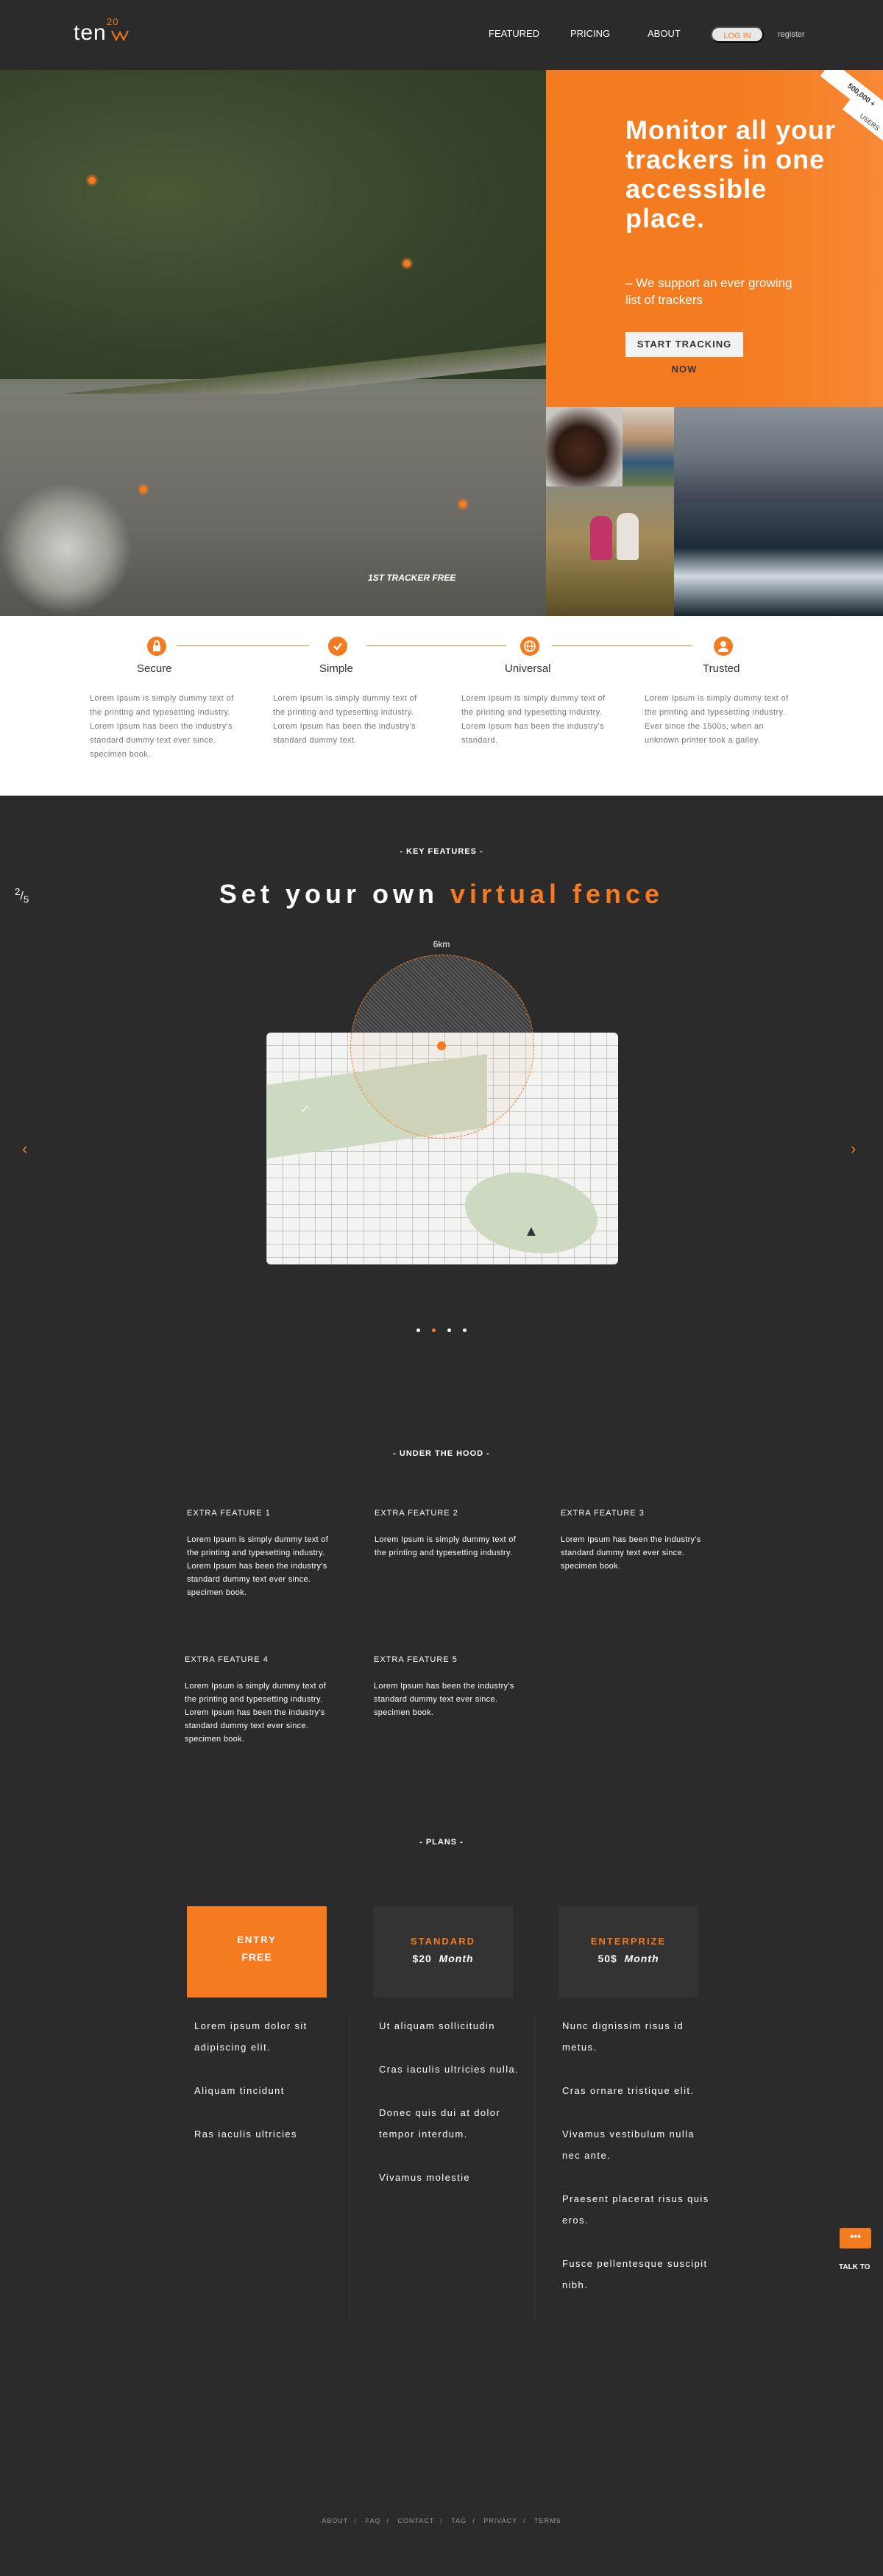 The height and width of the screenshot is (2576, 883). What do you see at coordinates (441, 1453) in the screenshot?
I see `under-the-hood-label: - UNDER THE HOOD -` at bounding box center [441, 1453].